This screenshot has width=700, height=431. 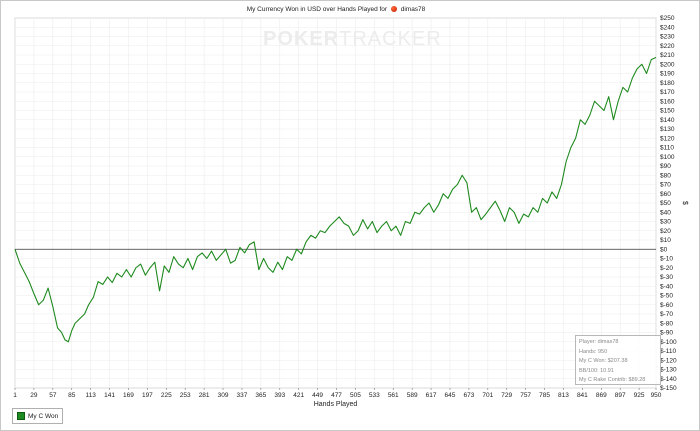 I want to click on y-tick-label: $-90, so click(x=666, y=333).